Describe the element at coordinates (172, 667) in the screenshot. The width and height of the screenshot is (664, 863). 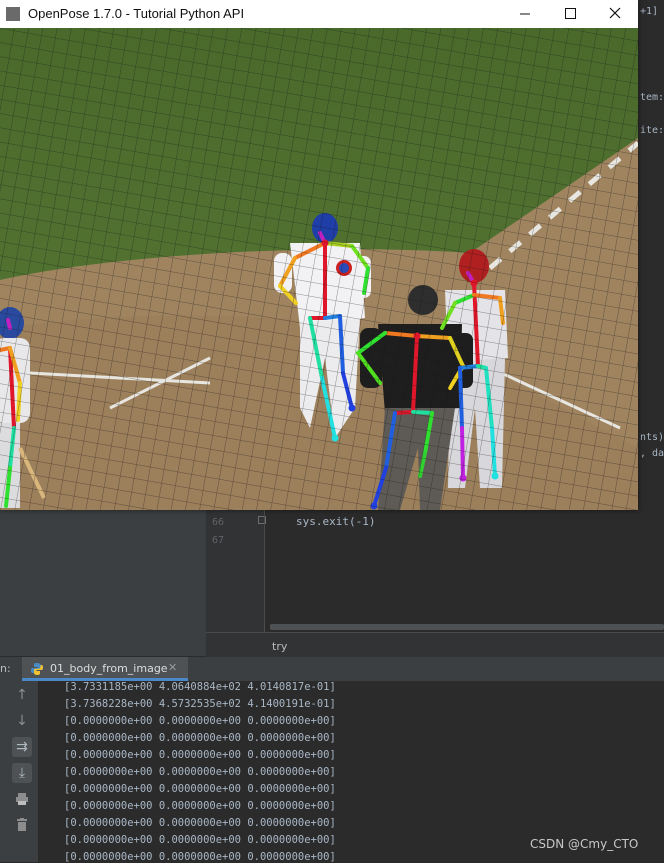
I see `close-icon: ✕` at that location.